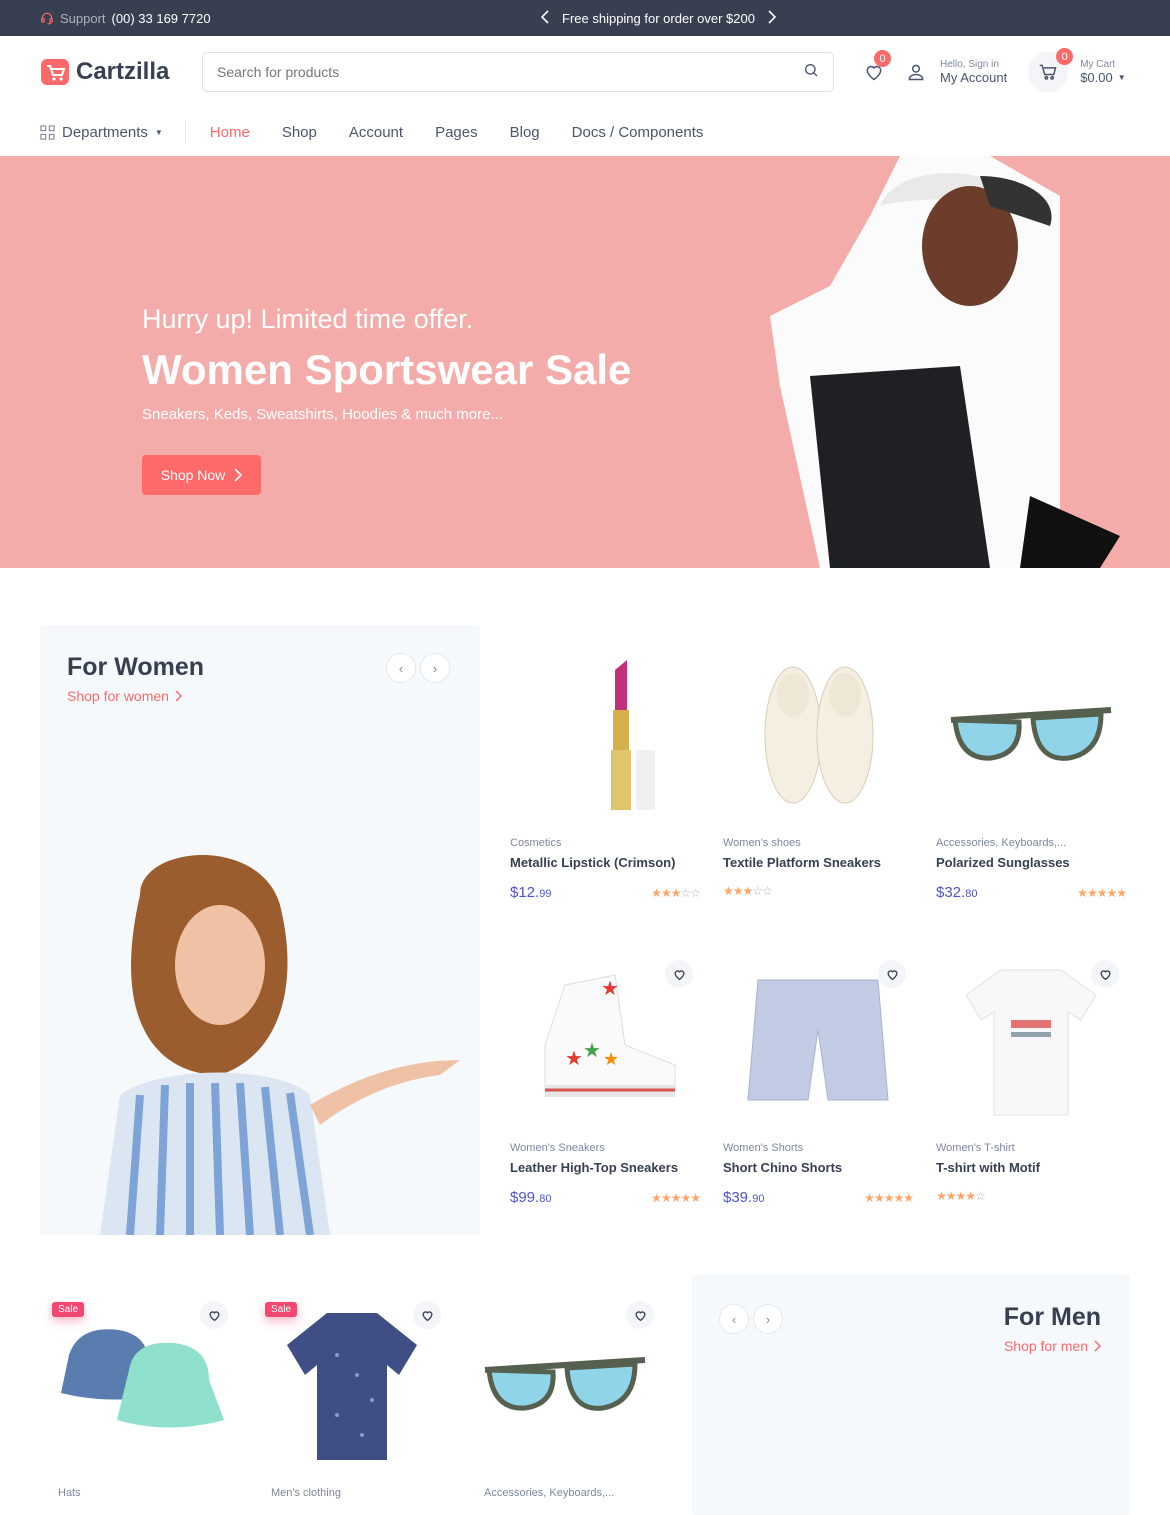  I want to click on account-button: Hello, Sign in My Account, so click(956, 72).